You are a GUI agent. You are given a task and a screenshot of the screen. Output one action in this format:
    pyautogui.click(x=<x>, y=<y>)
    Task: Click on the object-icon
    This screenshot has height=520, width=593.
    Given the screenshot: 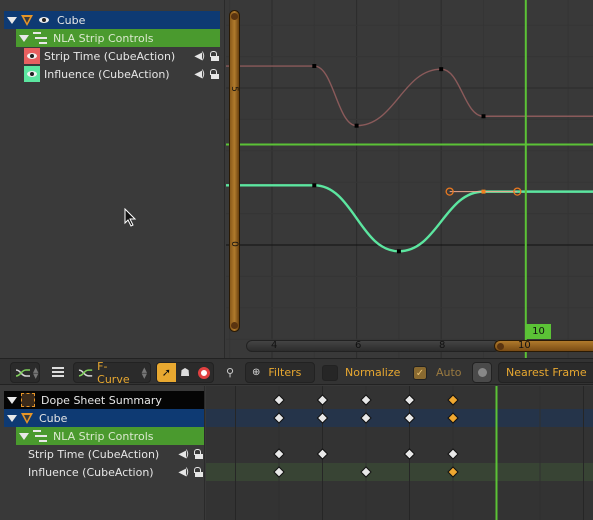 What is the action you would take?
    pyautogui.click(x=27, y=418)
    